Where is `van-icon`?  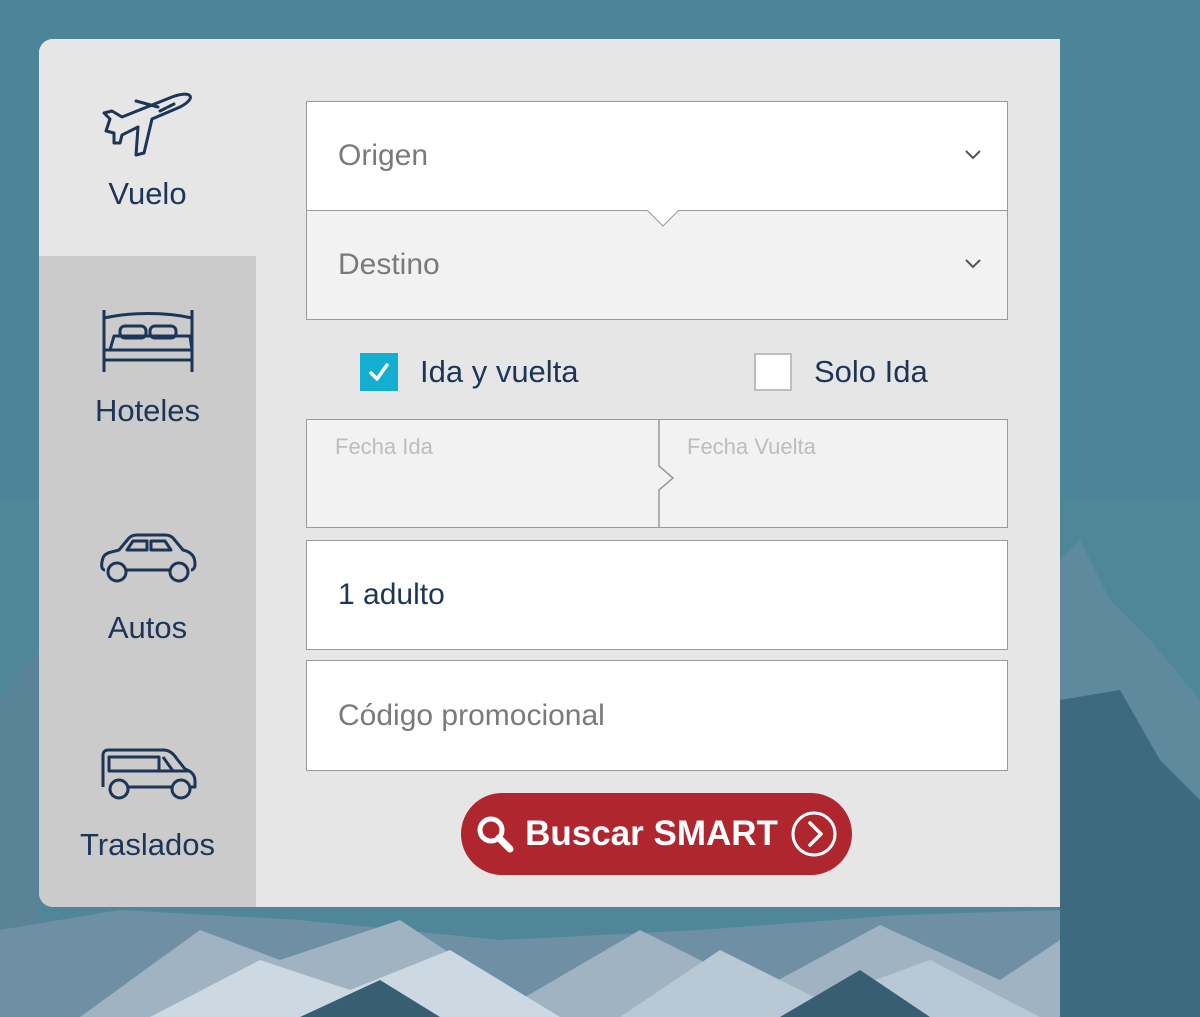 van-icon is located at coordinates (148, 775).